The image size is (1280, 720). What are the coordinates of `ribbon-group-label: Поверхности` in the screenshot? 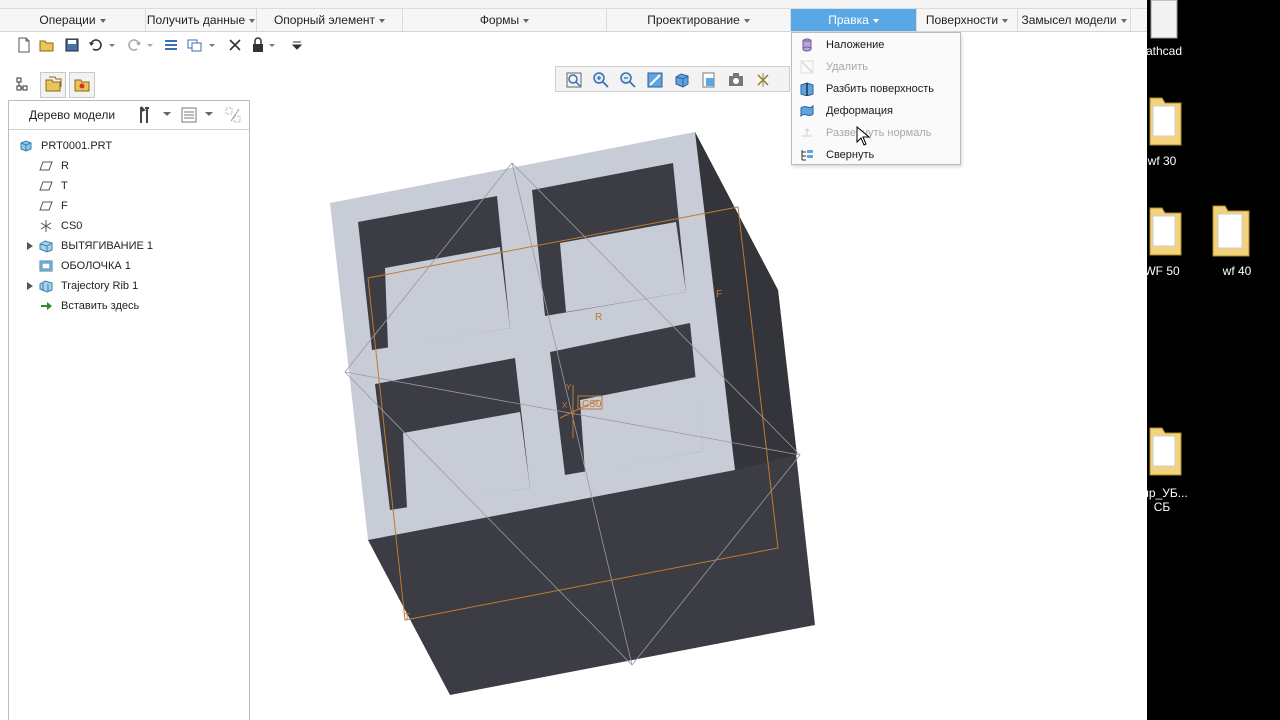 It's located at (962, 20).